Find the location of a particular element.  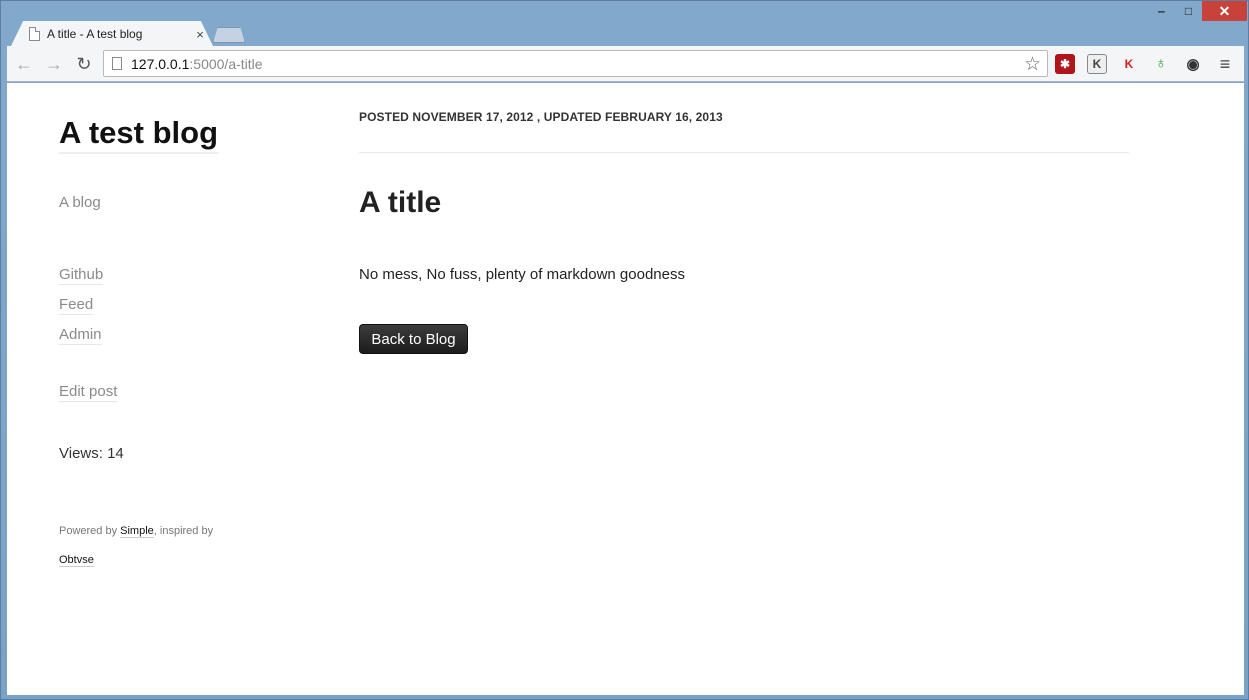

url-path: :5000/a-title is located at coordinates (226, 63).